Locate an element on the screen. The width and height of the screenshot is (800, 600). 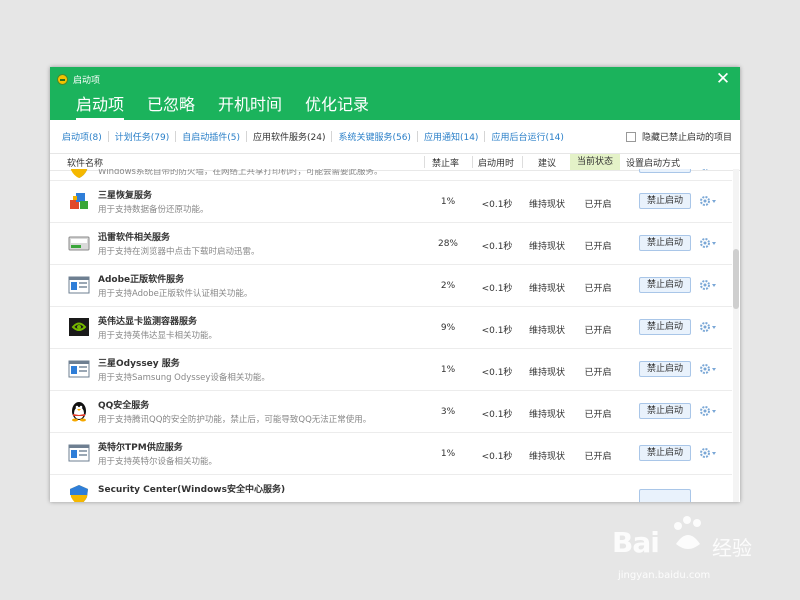
penguin-icon is located at coordinates (79, 411).